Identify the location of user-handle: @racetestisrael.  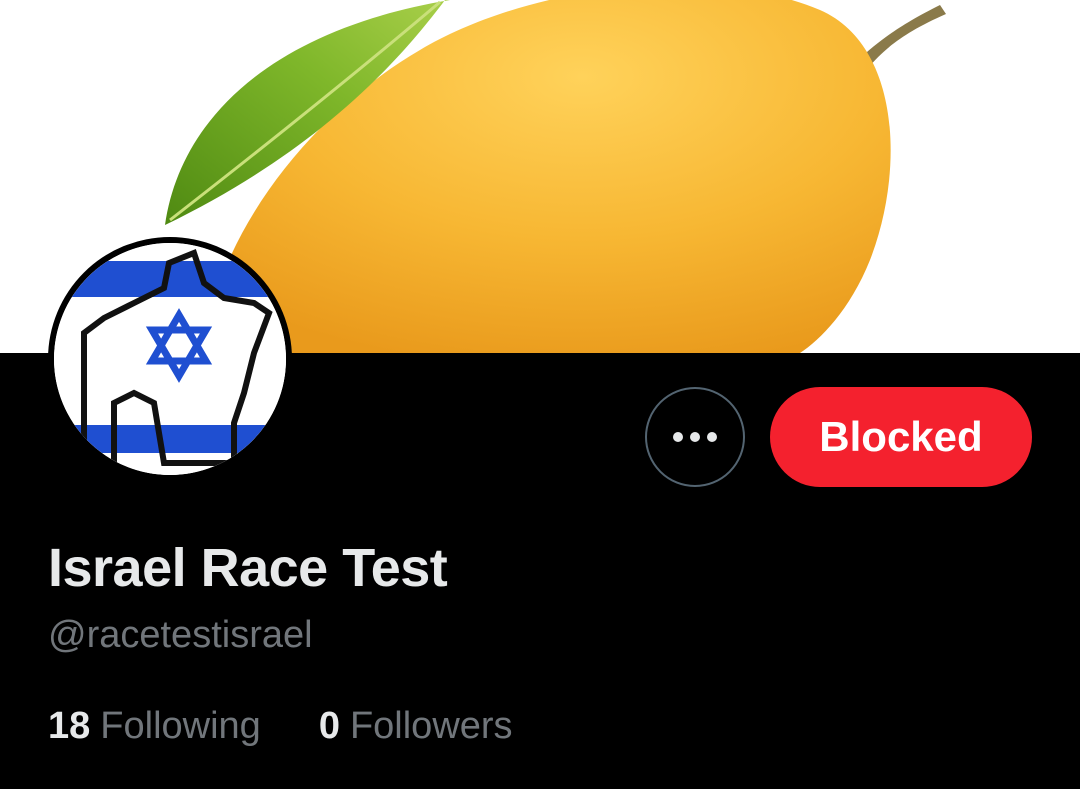
(180, 635).